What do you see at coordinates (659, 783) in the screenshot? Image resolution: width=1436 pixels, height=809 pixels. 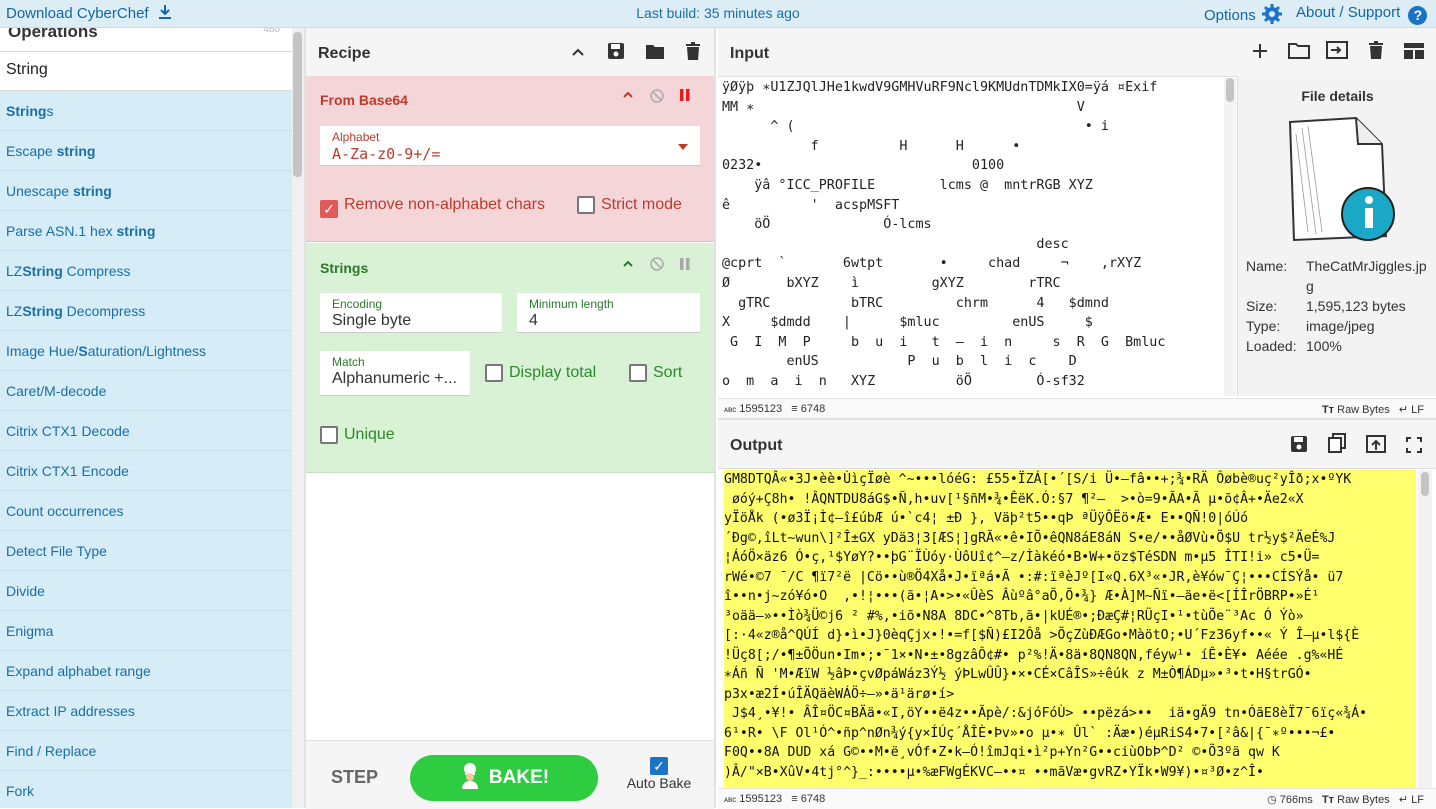 I see `auto-bake-label: Auto Bake` at bounding box center [659, 783].